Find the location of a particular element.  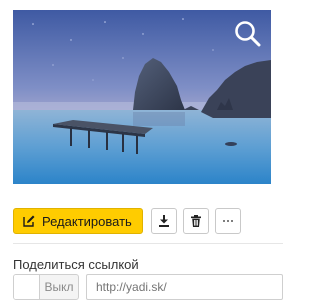

more-dots-icon is located at coordinates (227, 221).